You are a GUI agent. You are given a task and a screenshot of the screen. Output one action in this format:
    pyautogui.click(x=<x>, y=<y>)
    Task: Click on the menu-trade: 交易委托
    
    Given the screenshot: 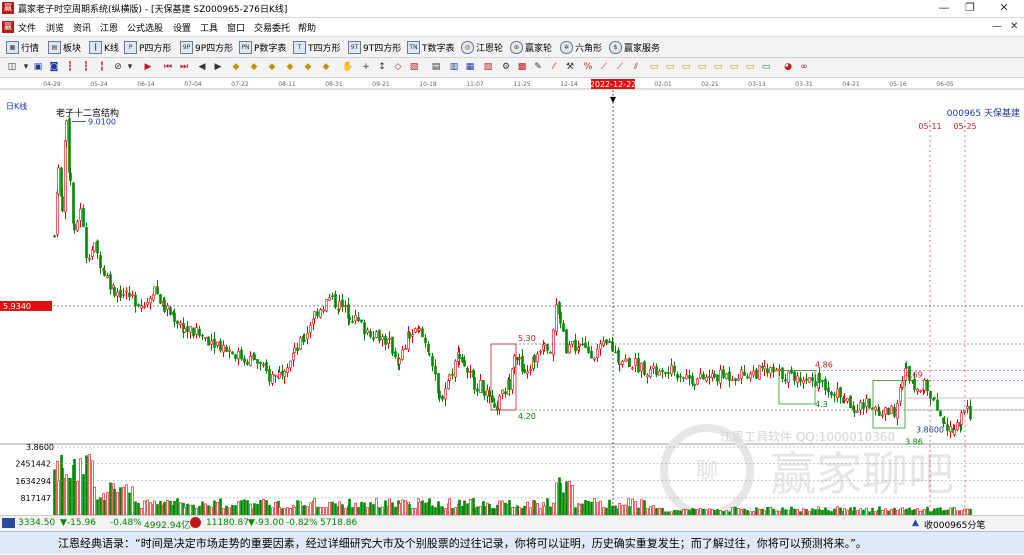 What is the action you would take?
    pyautogui.click(x=272, y=27)
    